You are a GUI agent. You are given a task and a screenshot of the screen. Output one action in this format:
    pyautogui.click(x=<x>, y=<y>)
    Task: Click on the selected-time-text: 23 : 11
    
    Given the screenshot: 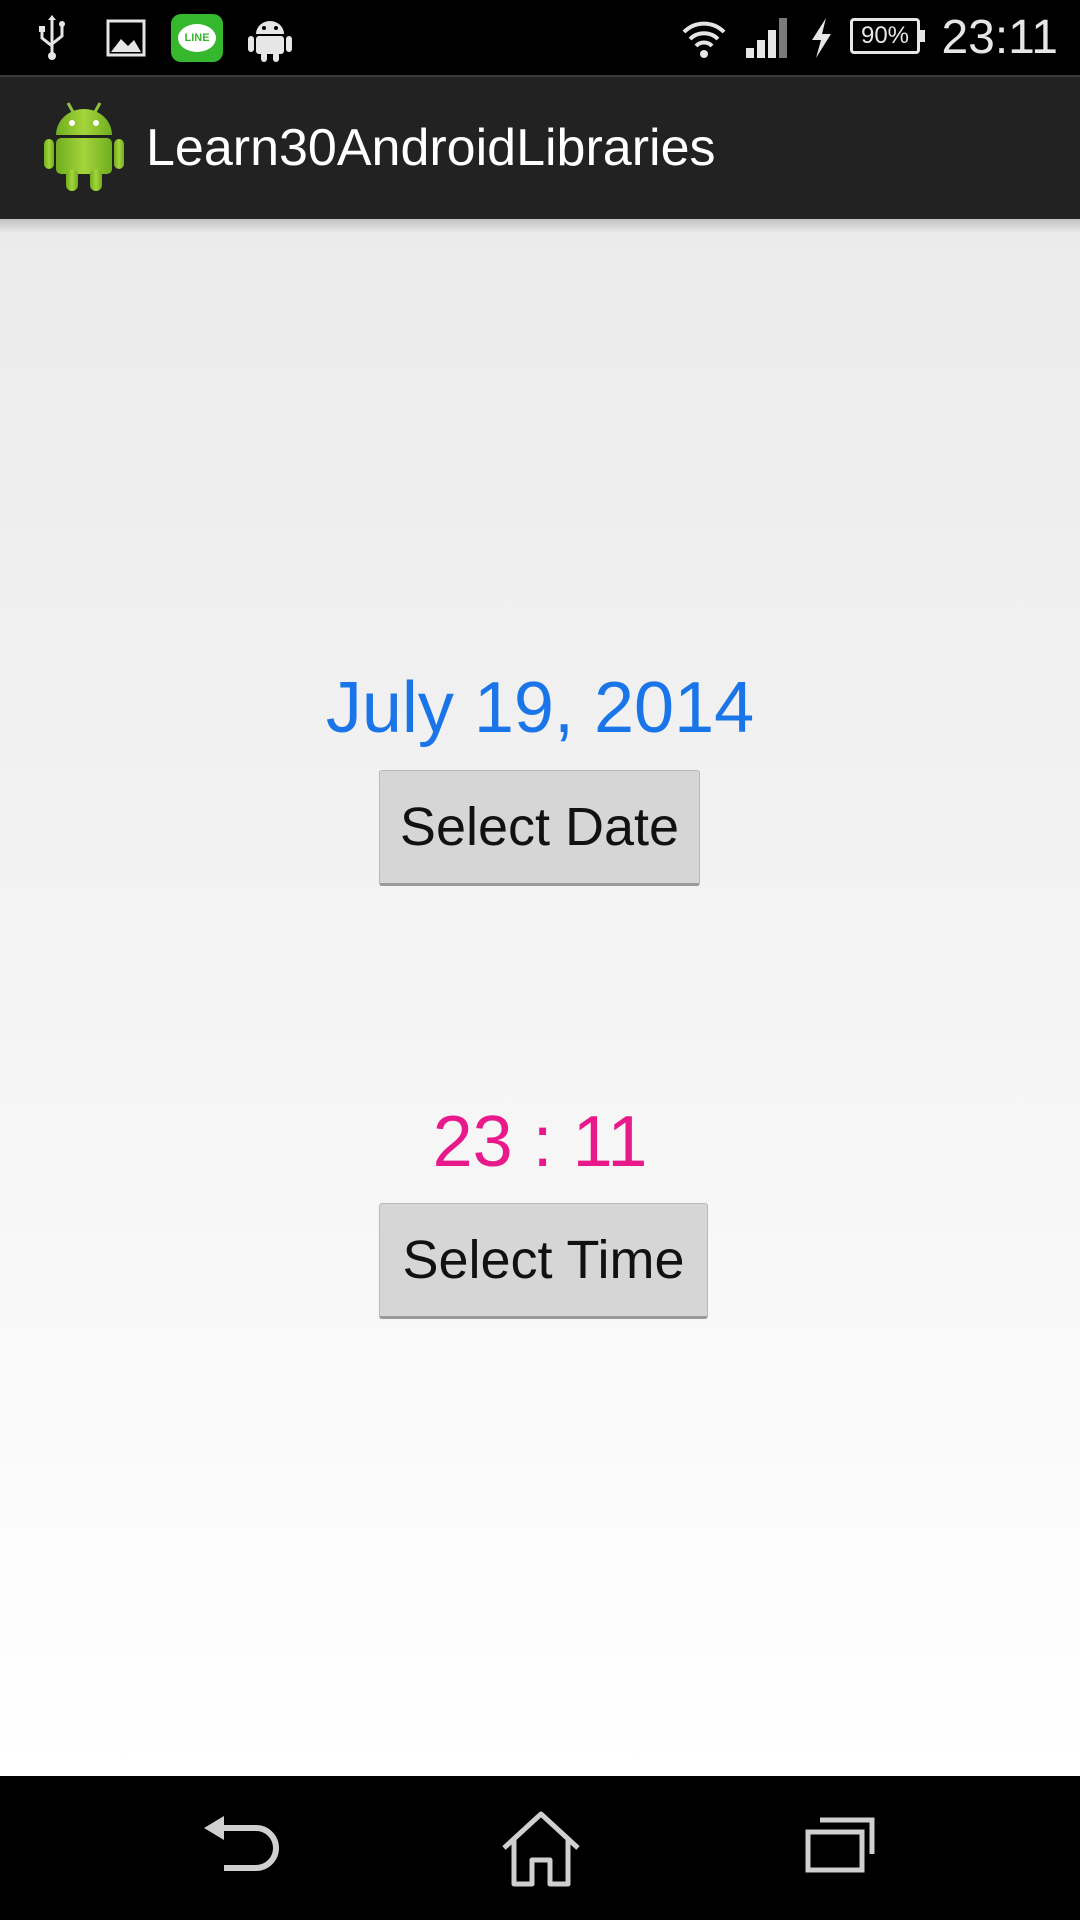 What is the action you would take?
    pyautogui.click(x=540, y=1142)
    